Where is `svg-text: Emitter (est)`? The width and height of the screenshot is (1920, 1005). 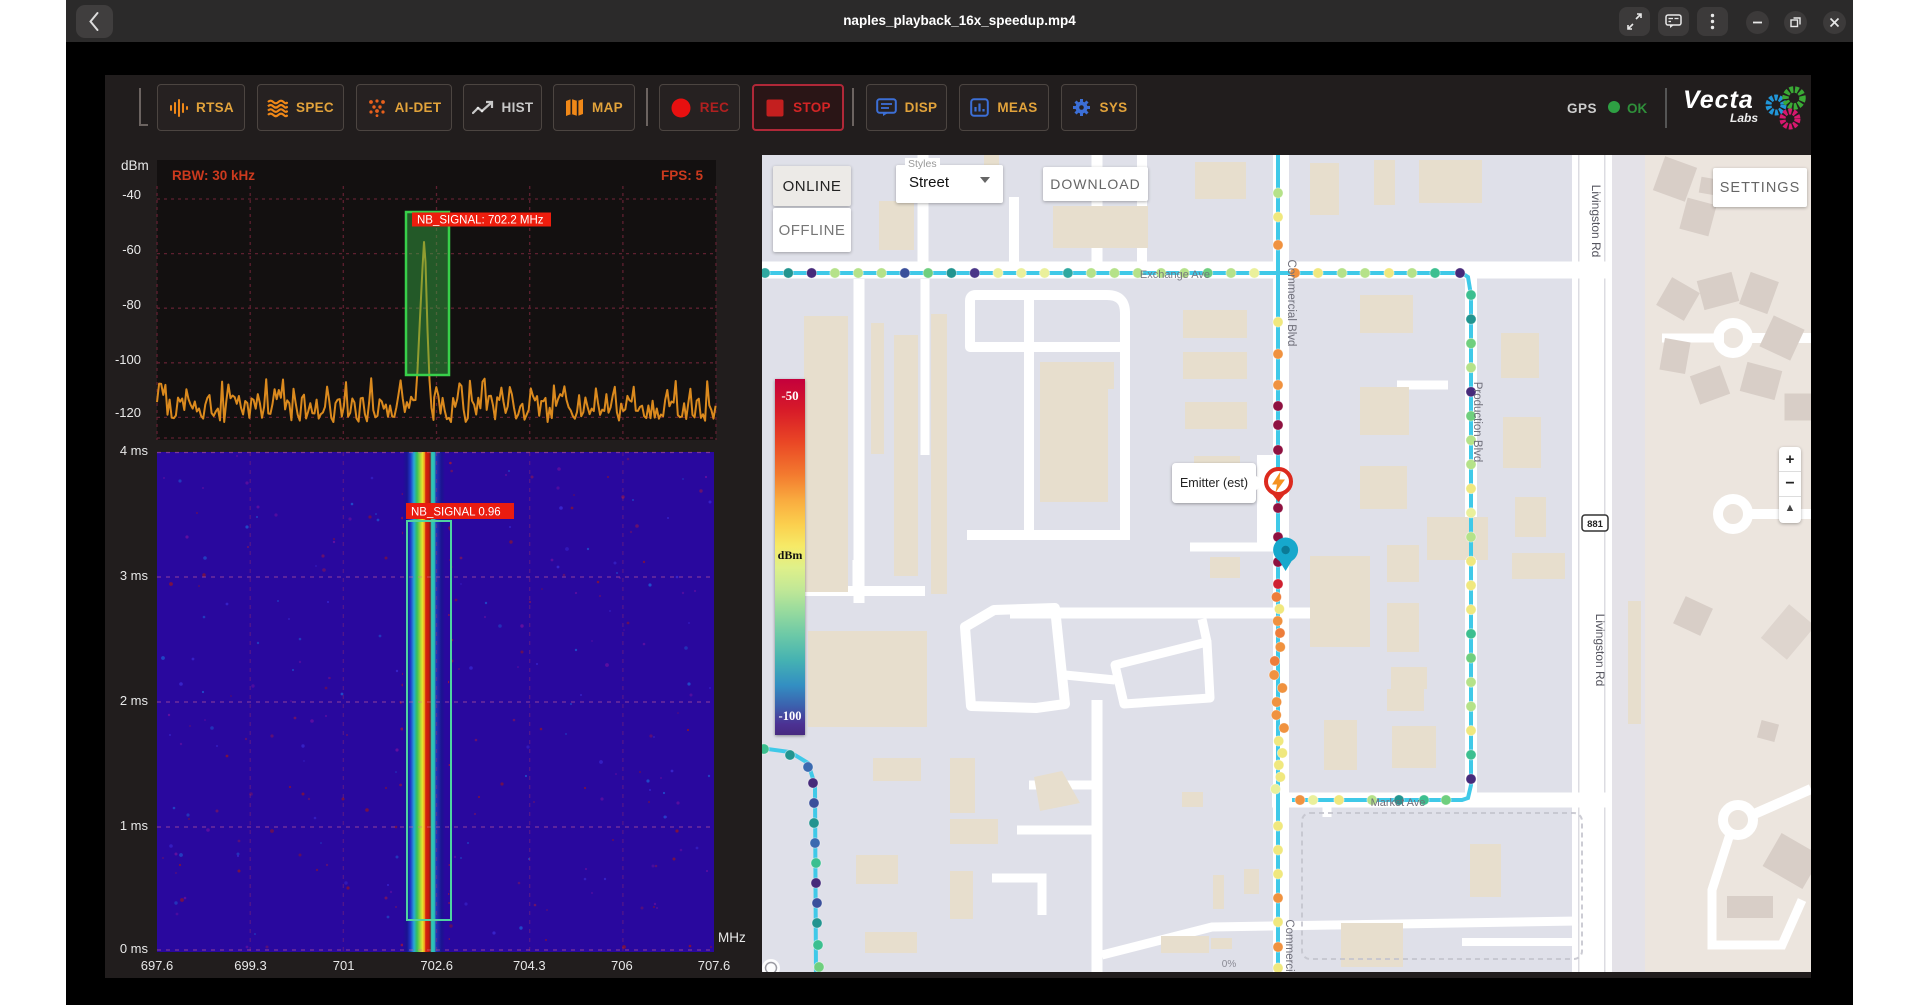
svg-text: Emitter (est) is located at coordinates (1214, 483).